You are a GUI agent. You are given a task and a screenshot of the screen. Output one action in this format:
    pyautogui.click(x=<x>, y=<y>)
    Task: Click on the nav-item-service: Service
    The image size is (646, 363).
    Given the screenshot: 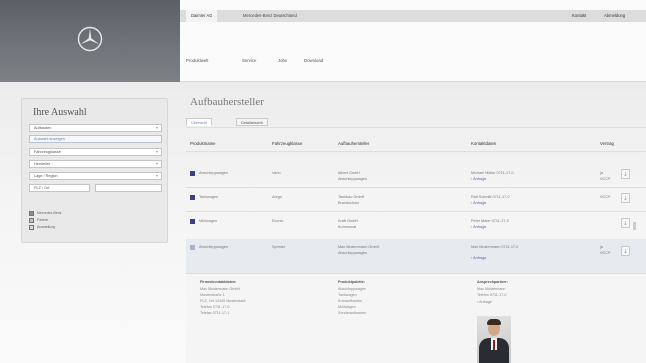 What is the action you would take?
    pyautogui.click(x=249, y=61)
    